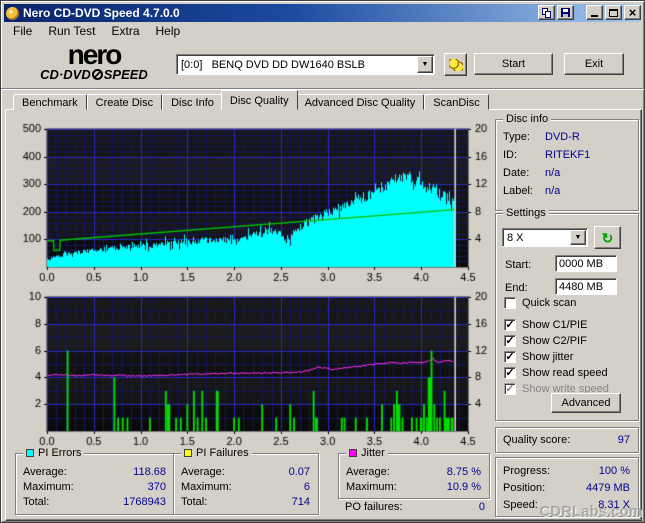  Describe the element at coordinates (568, 155) in the screenshot. I see `disc-id-value: RITEKF1` at that location.